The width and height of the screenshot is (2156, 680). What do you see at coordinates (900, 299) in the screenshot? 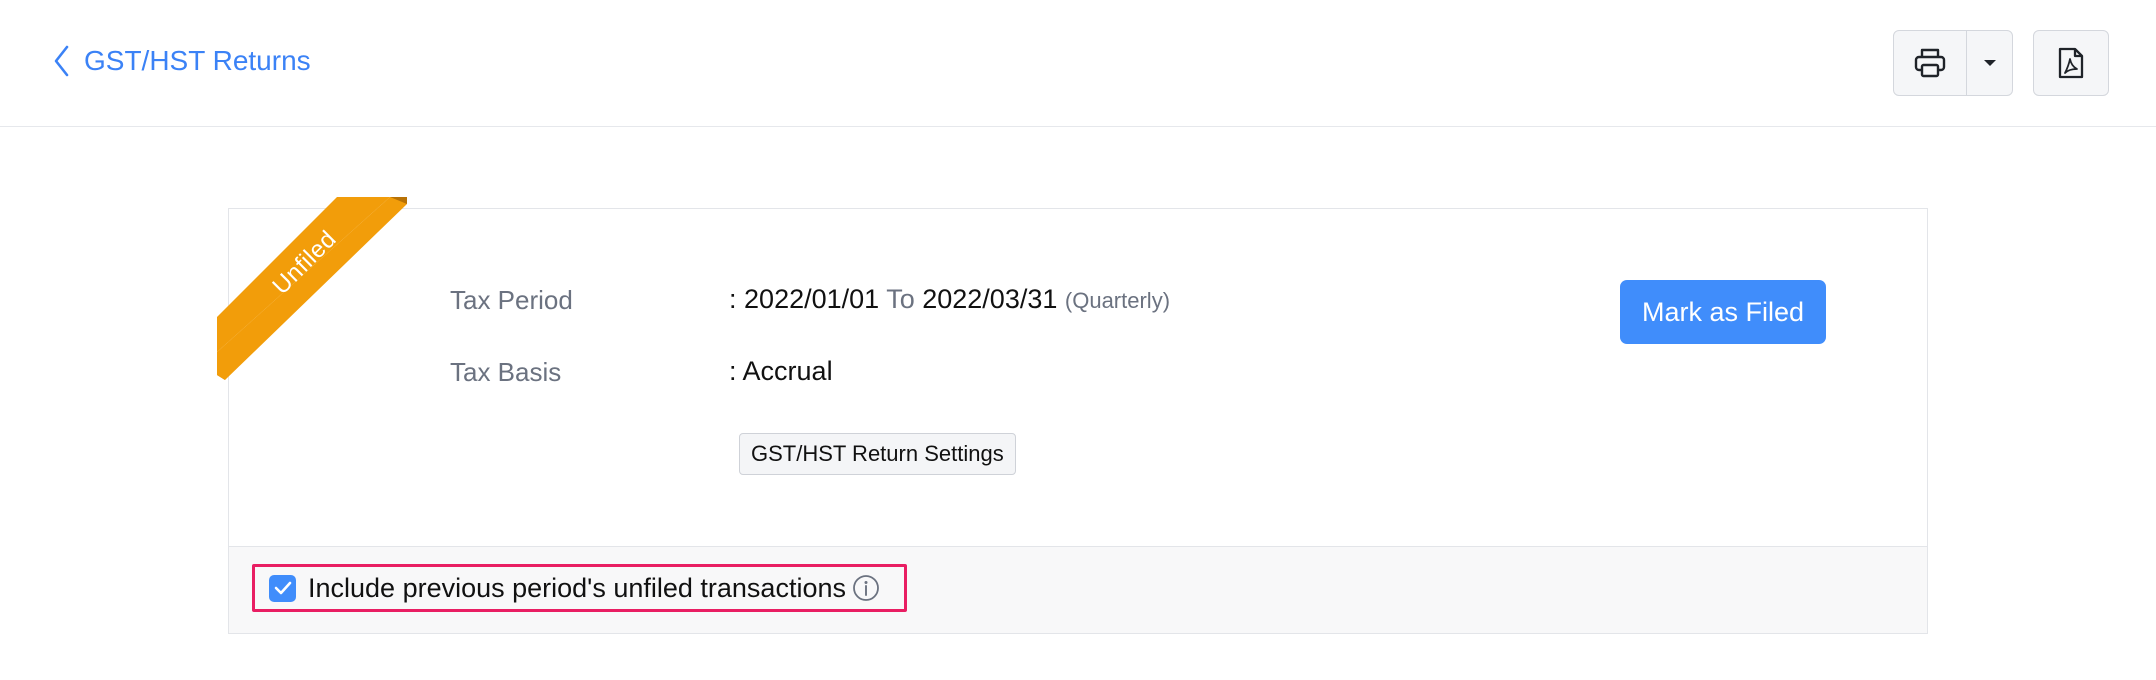
I see `period-to-word: To` at bounding box center [900, 299].